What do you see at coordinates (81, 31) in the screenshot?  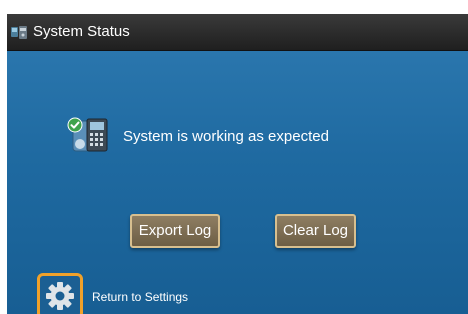 I see `window-title: System Status` at bounding box center [81, 31].